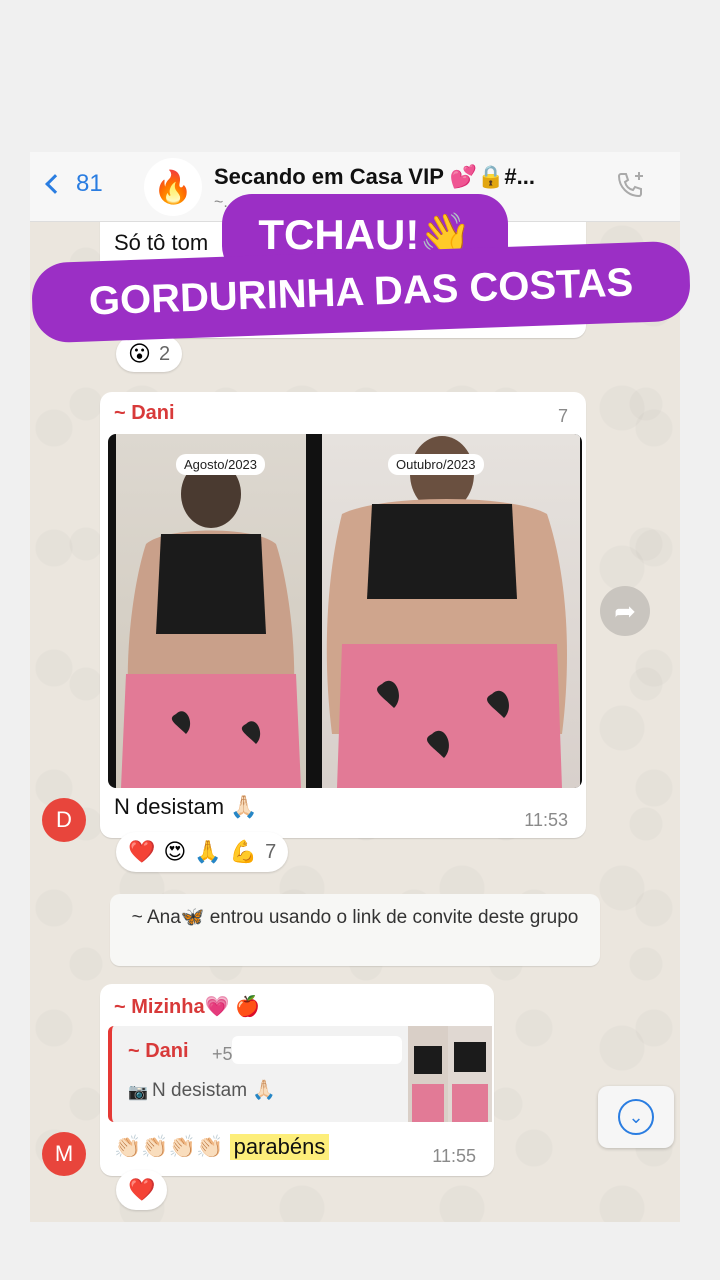 Image resolution: width=720 pixels, height=1280 pixels. What do you see at coordinates (300, 1074) in the screenshot?
I see `quoted-message: ~ Dani +5 📷 N desistam 🙏🏻` at bounding box center [300, 1074].